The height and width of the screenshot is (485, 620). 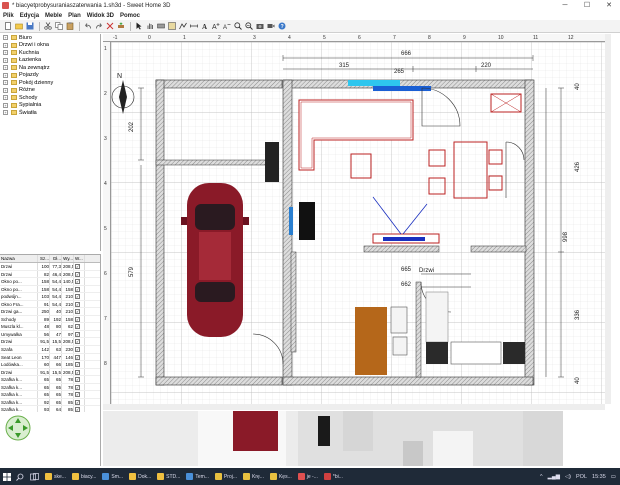 I want to click on select-icon, so click(x=138, y=26).